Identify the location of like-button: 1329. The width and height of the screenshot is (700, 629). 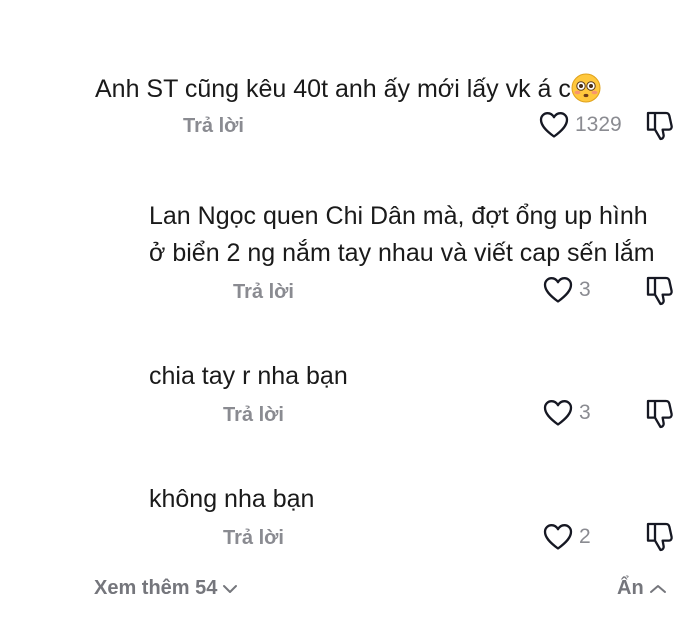
(580, 125).